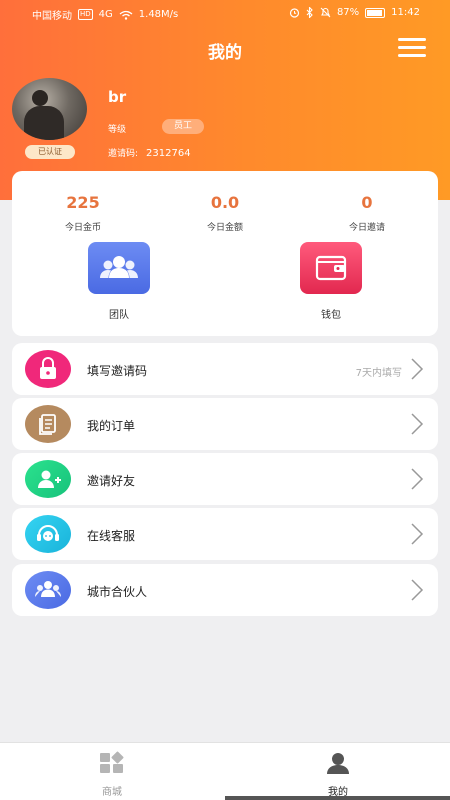 This screenshot has width=450, height=800. I want to click on active-tab-indicator, so click(337, 798).